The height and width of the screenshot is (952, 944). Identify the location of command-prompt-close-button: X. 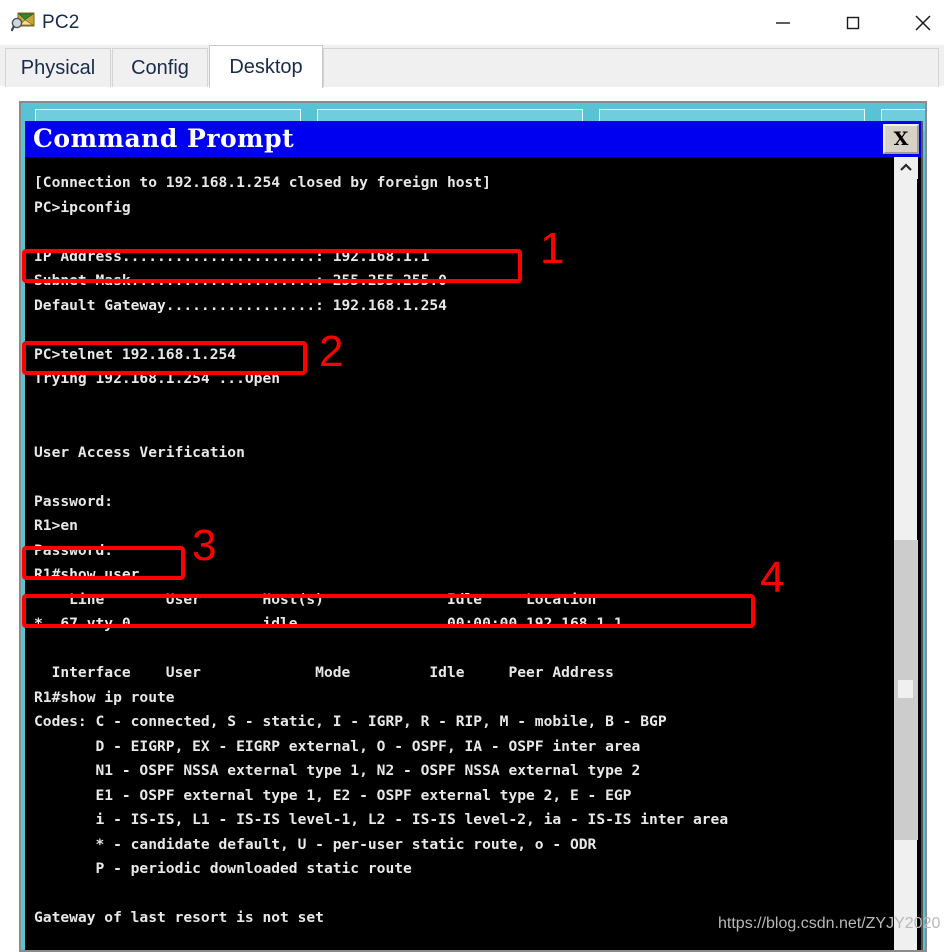
(901, 139).